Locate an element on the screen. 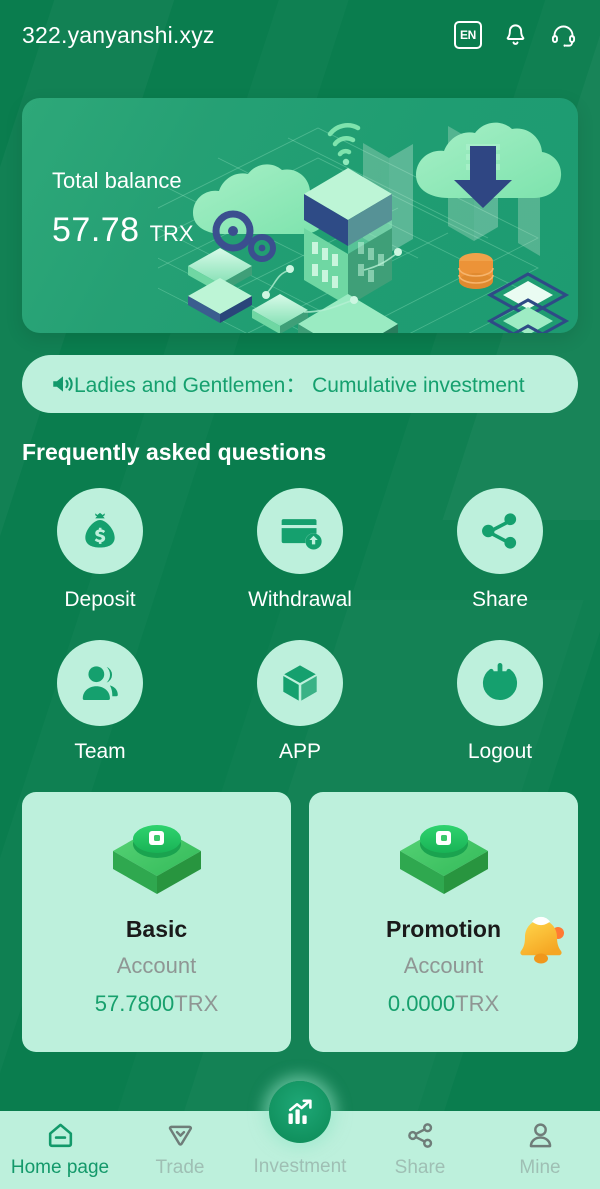 The image size is (600, 1189). menu-label: Logout is located at coordinates (500, 751).